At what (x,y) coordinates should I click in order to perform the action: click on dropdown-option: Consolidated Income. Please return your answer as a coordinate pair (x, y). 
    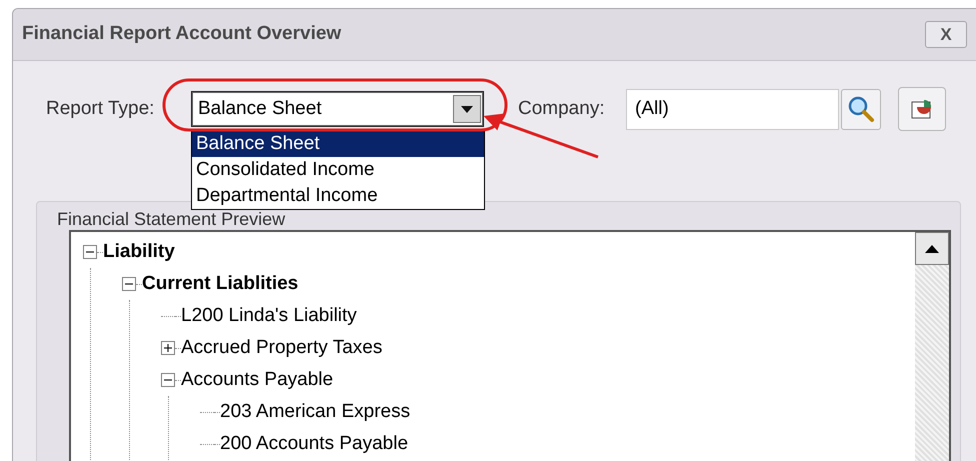
    Looking at the image, I should click on (338, 170).